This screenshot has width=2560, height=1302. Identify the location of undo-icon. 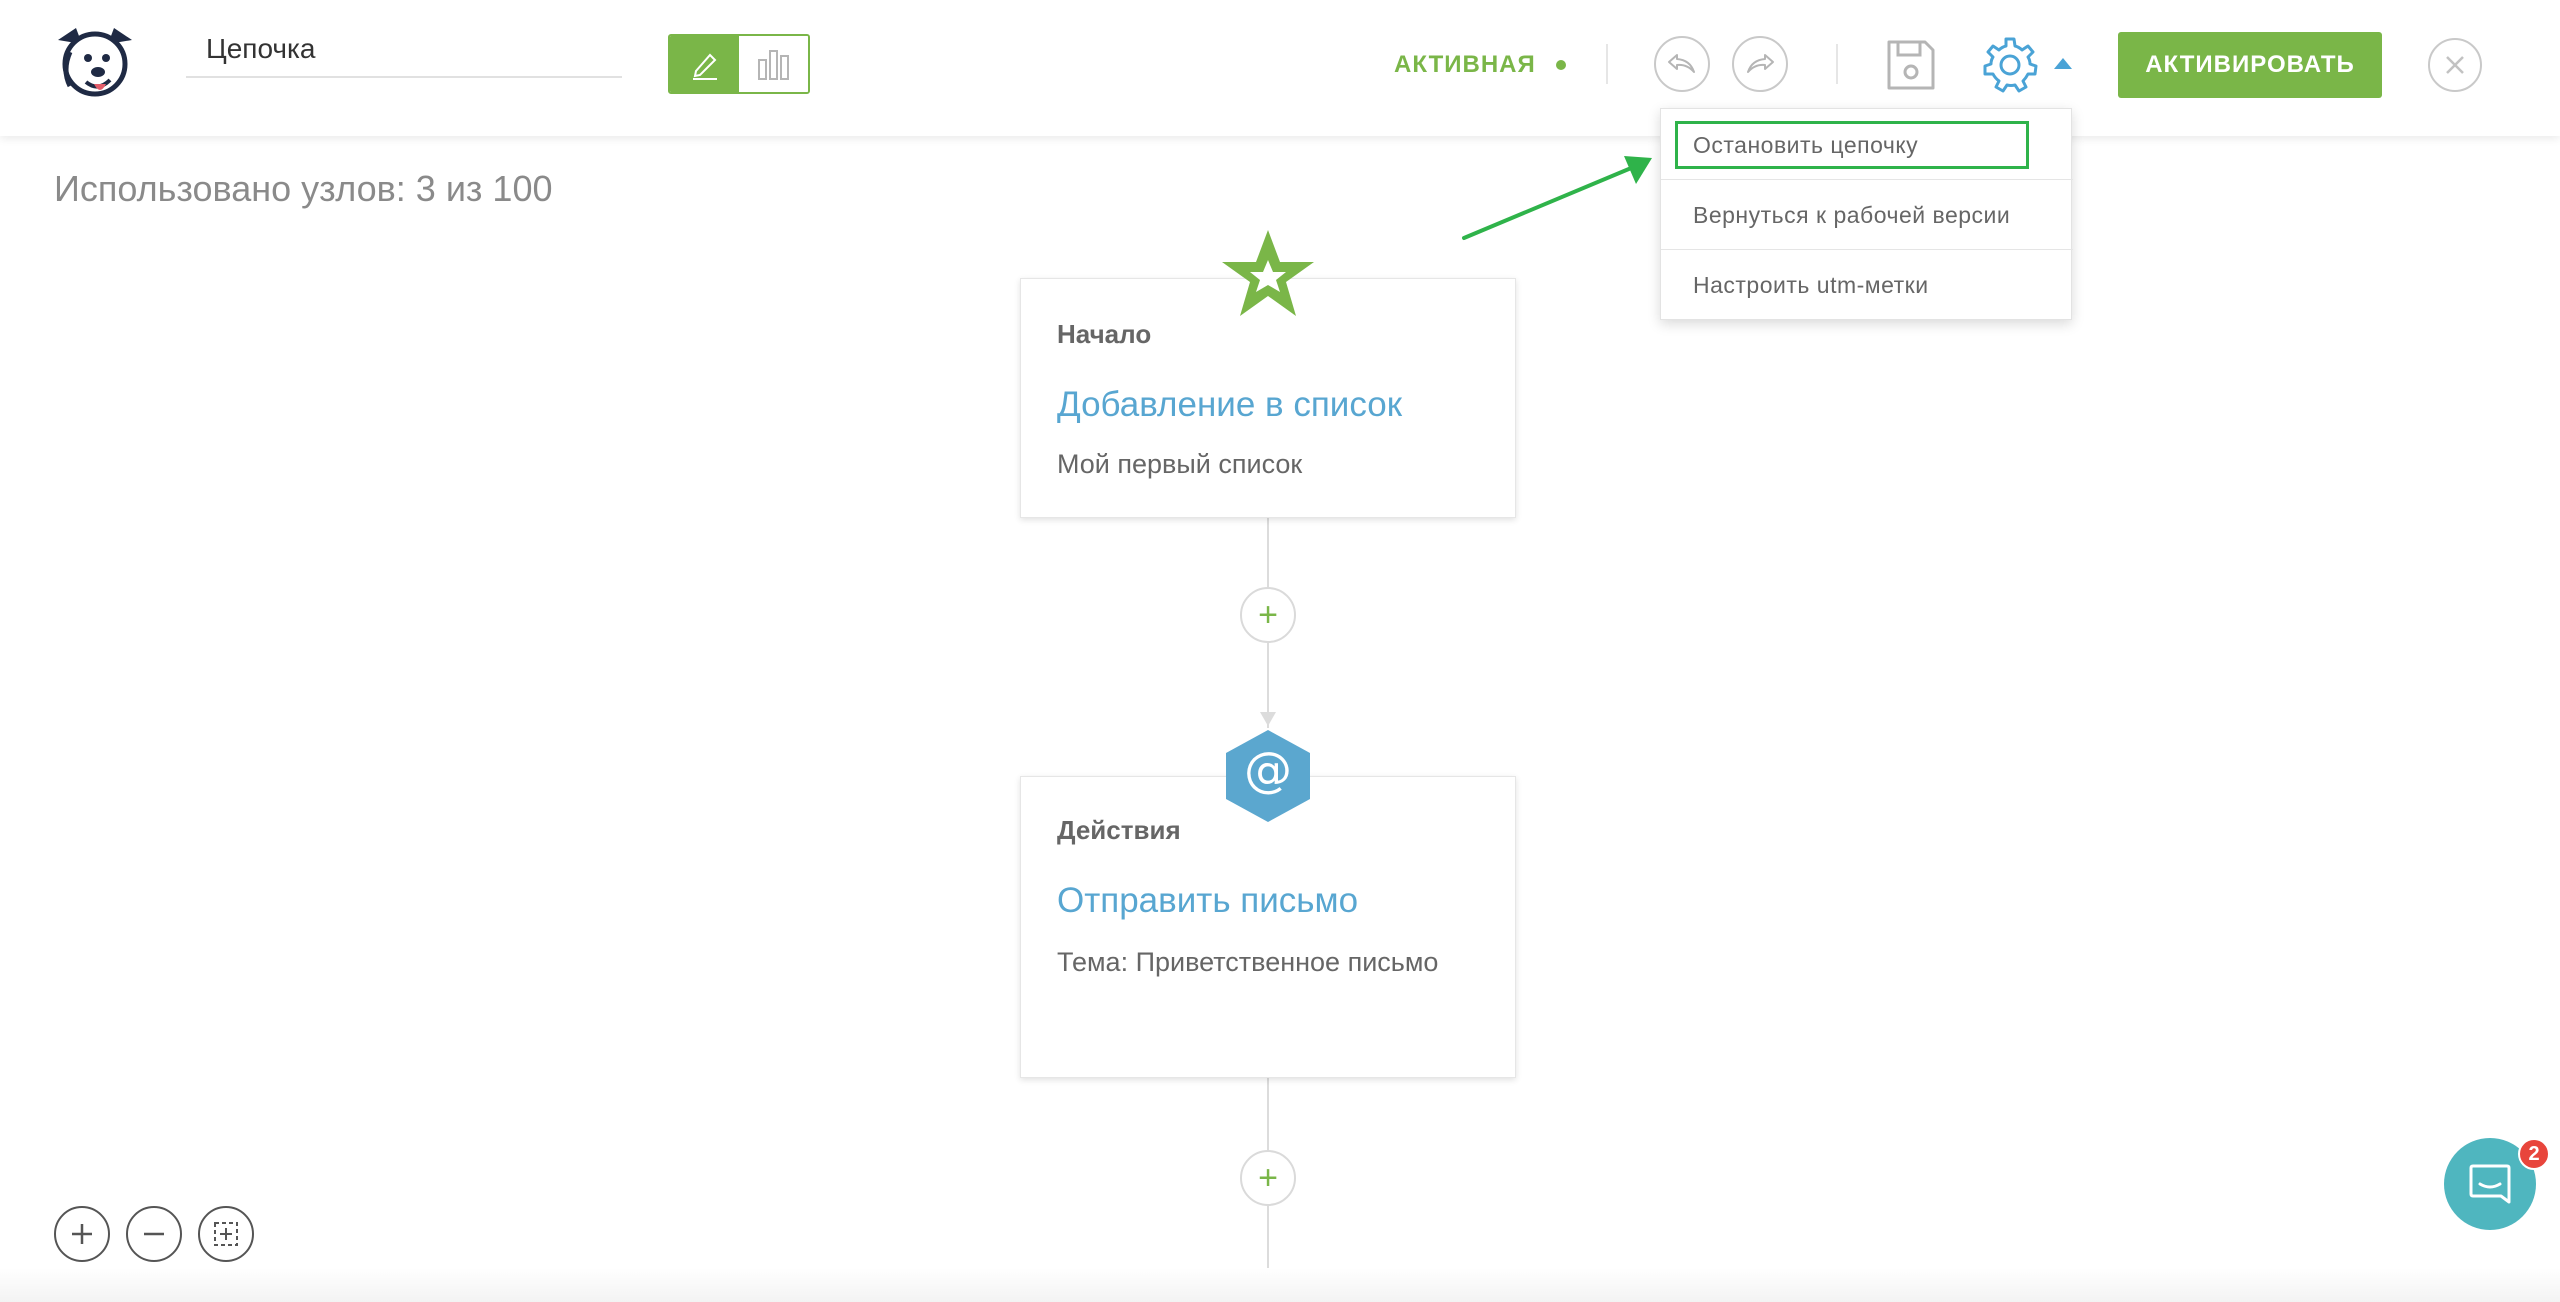
(1681, 63).